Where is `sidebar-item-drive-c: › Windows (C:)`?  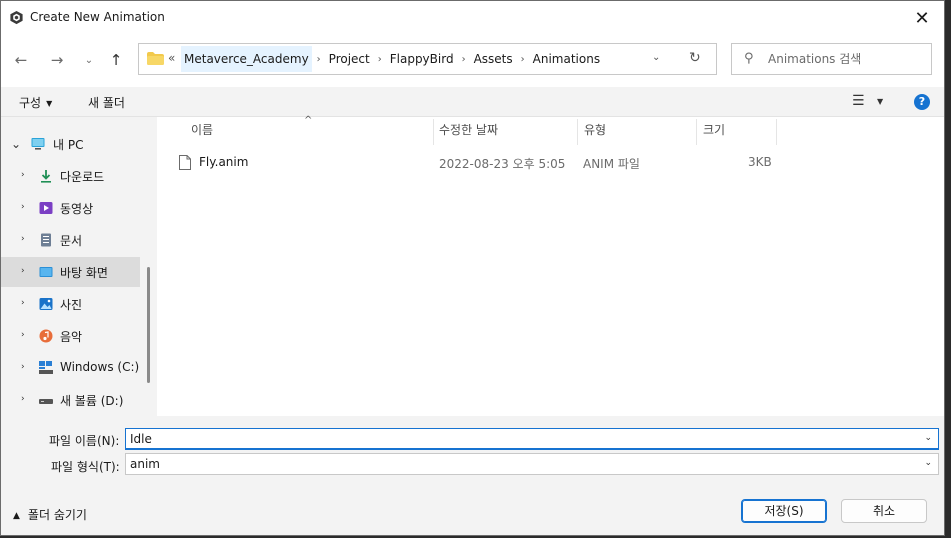
sidebar-item-drive-c: › Windows (C:) is located at coordinates (70, 368).